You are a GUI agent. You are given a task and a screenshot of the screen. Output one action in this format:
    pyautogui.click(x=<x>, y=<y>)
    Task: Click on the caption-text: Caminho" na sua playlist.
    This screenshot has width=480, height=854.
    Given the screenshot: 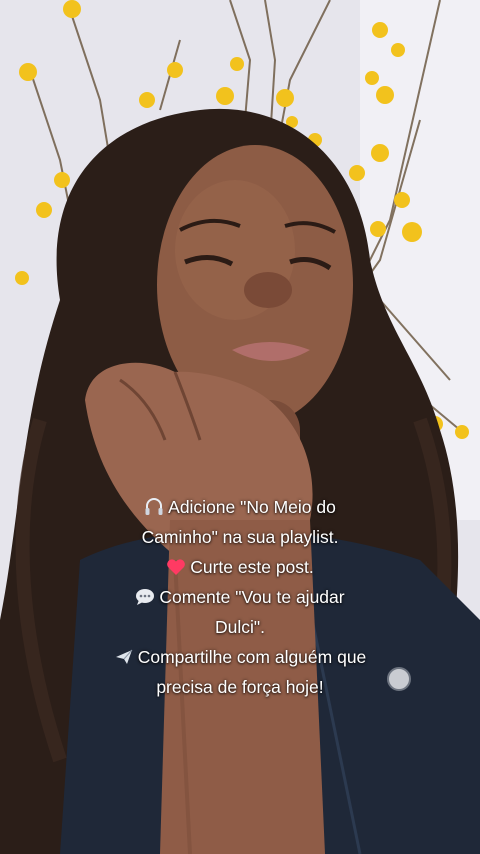 What is the action you would take?
    pyautogui.click(x=240, y=537)
    